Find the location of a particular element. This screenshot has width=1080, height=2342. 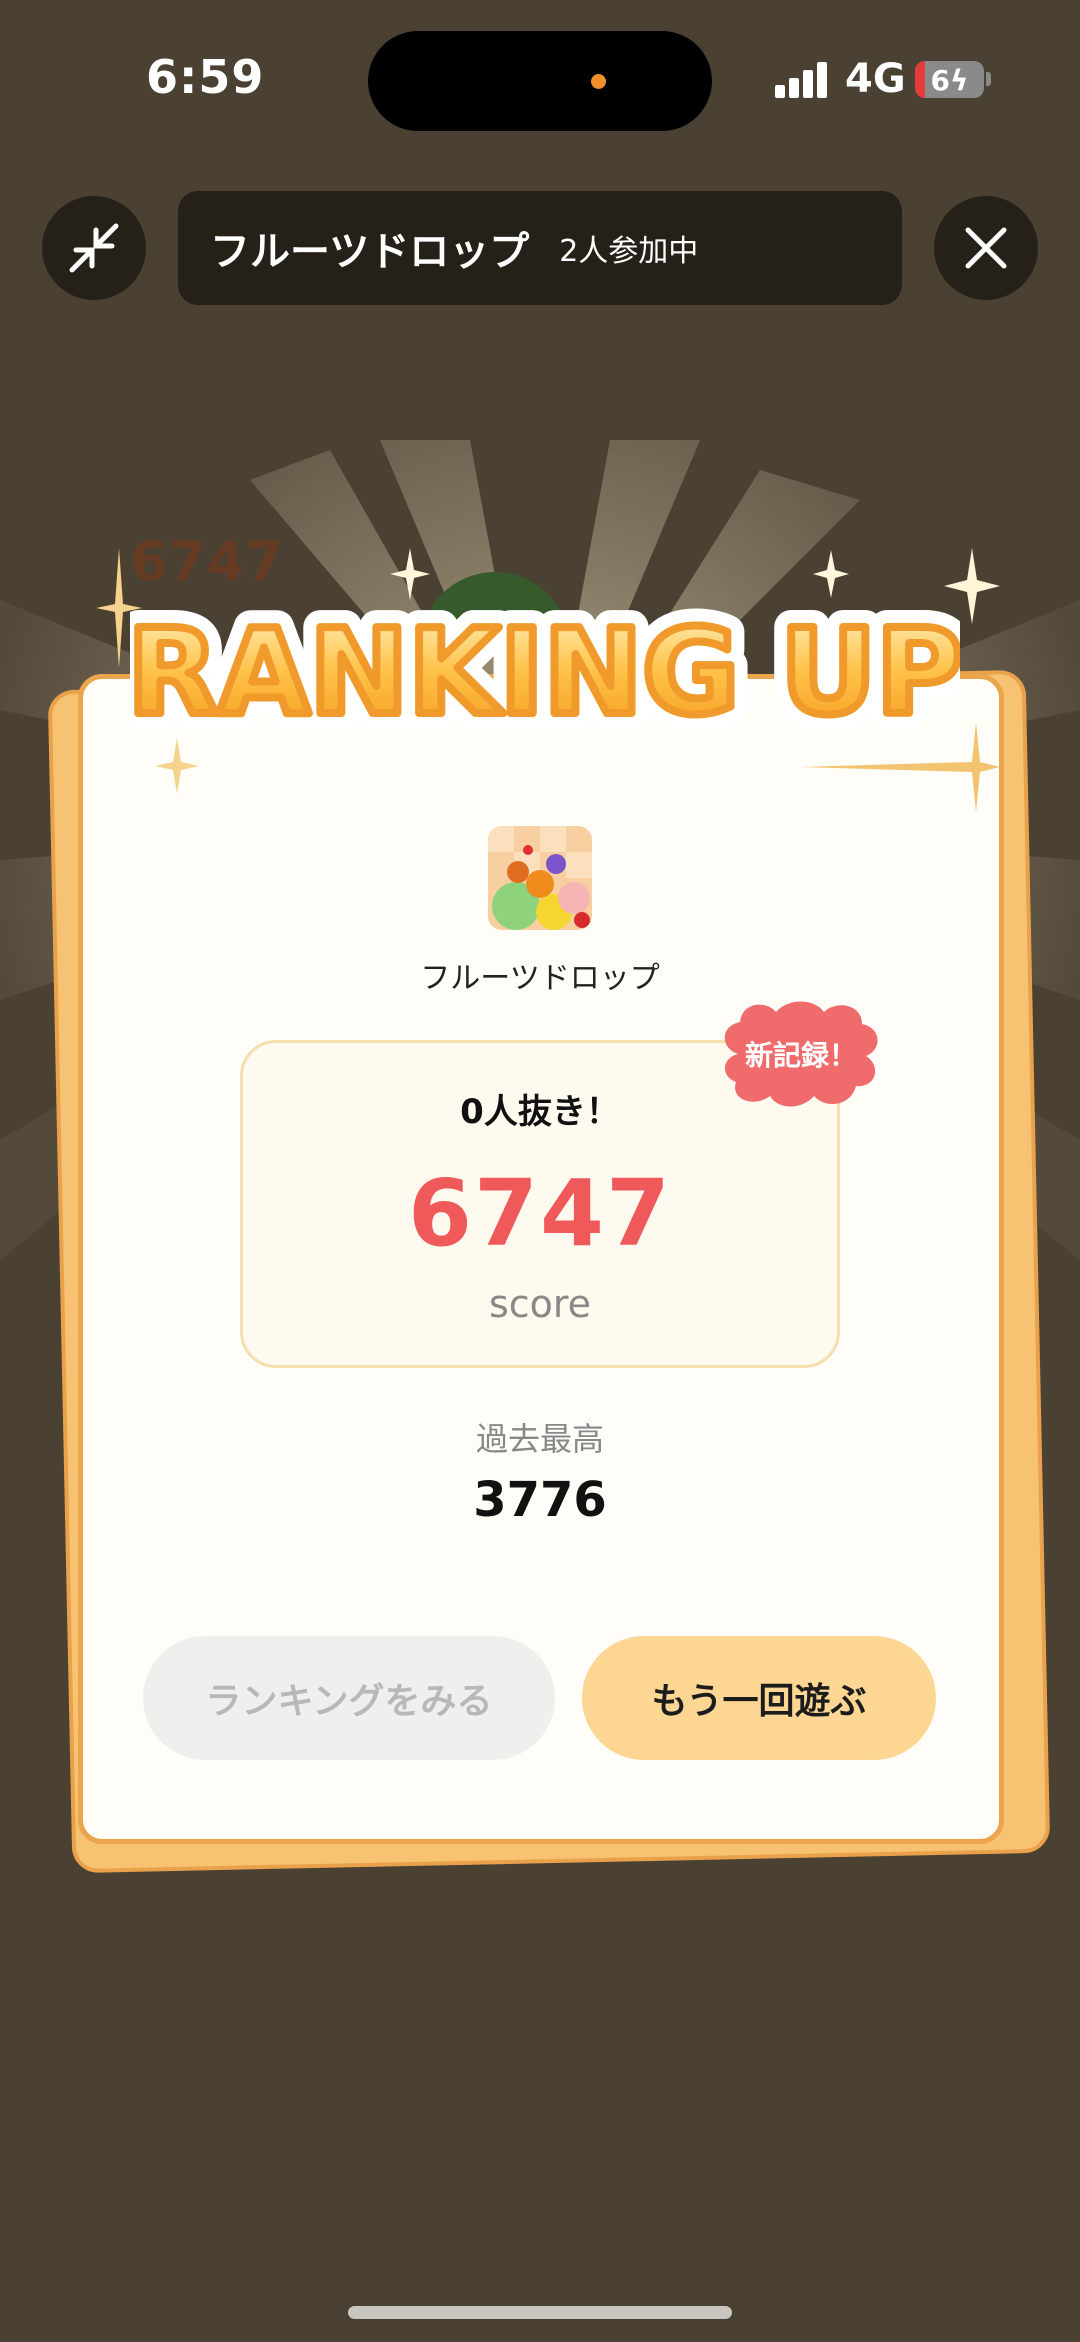

game-title: フルーツドロップ is located at coordinates (370, 252).